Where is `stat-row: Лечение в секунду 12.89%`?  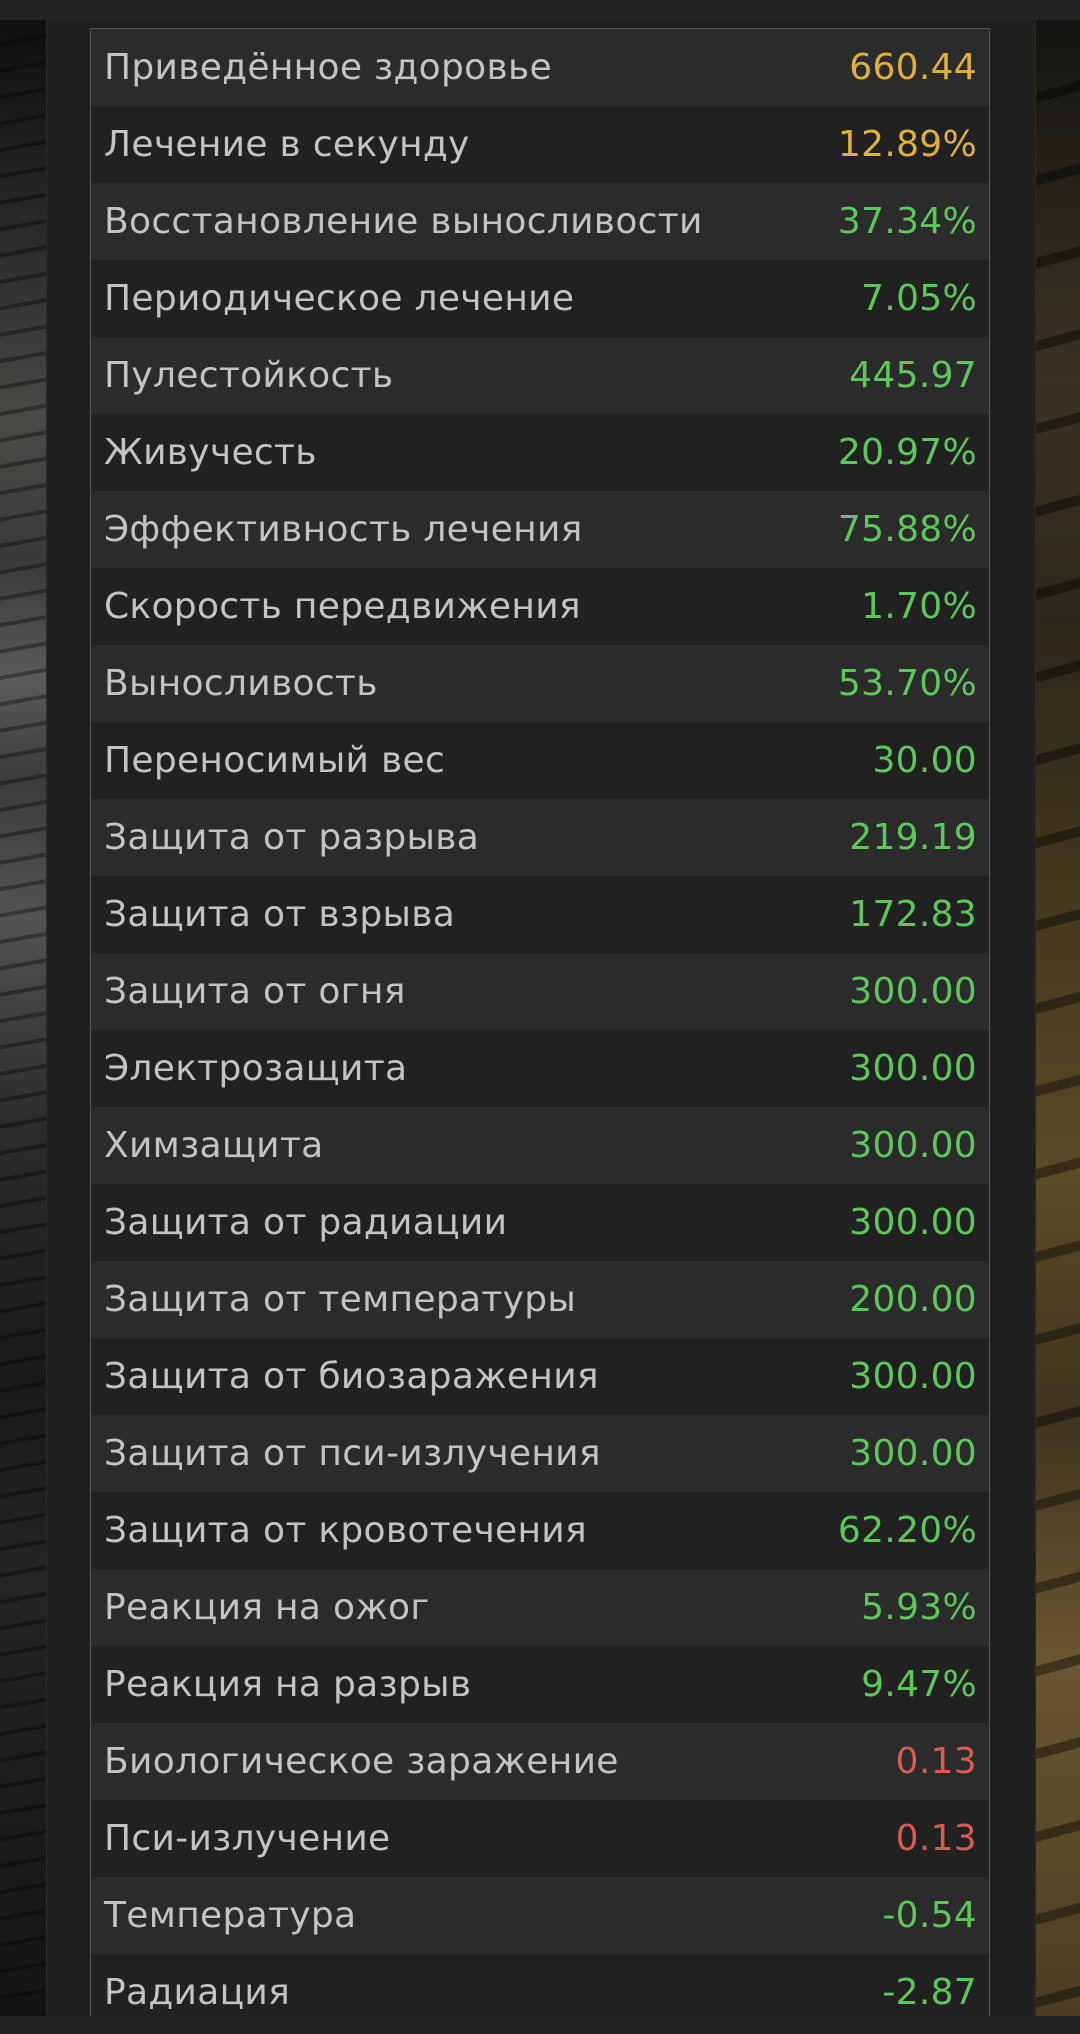 stat-row: Лечение в секунду 12.89% is located at coordinates (540, 144).